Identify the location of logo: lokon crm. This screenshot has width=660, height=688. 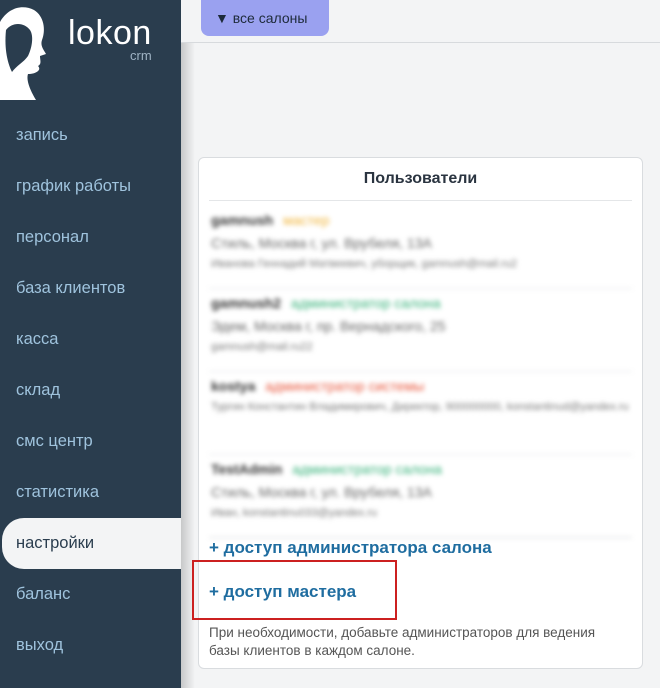
(90, 50).